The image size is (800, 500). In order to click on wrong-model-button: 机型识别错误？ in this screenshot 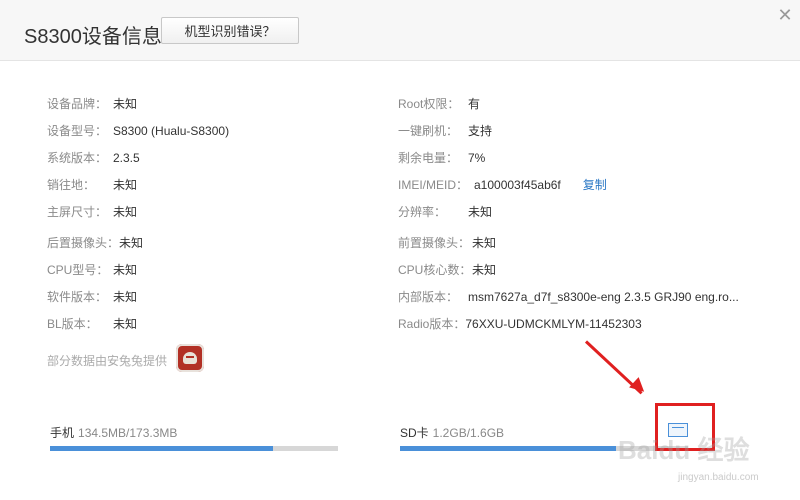, I will do `click(230, 30)`.